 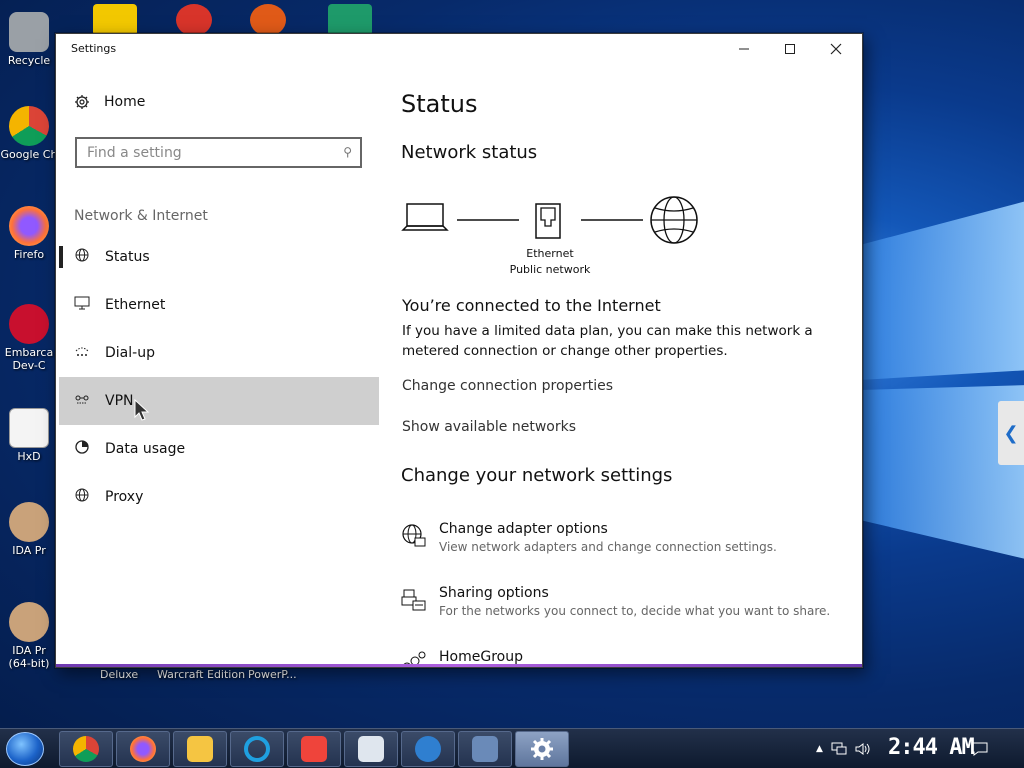 I want to click on desktop-icon-label: Warcraft Edition, so click(x=201, y=674).